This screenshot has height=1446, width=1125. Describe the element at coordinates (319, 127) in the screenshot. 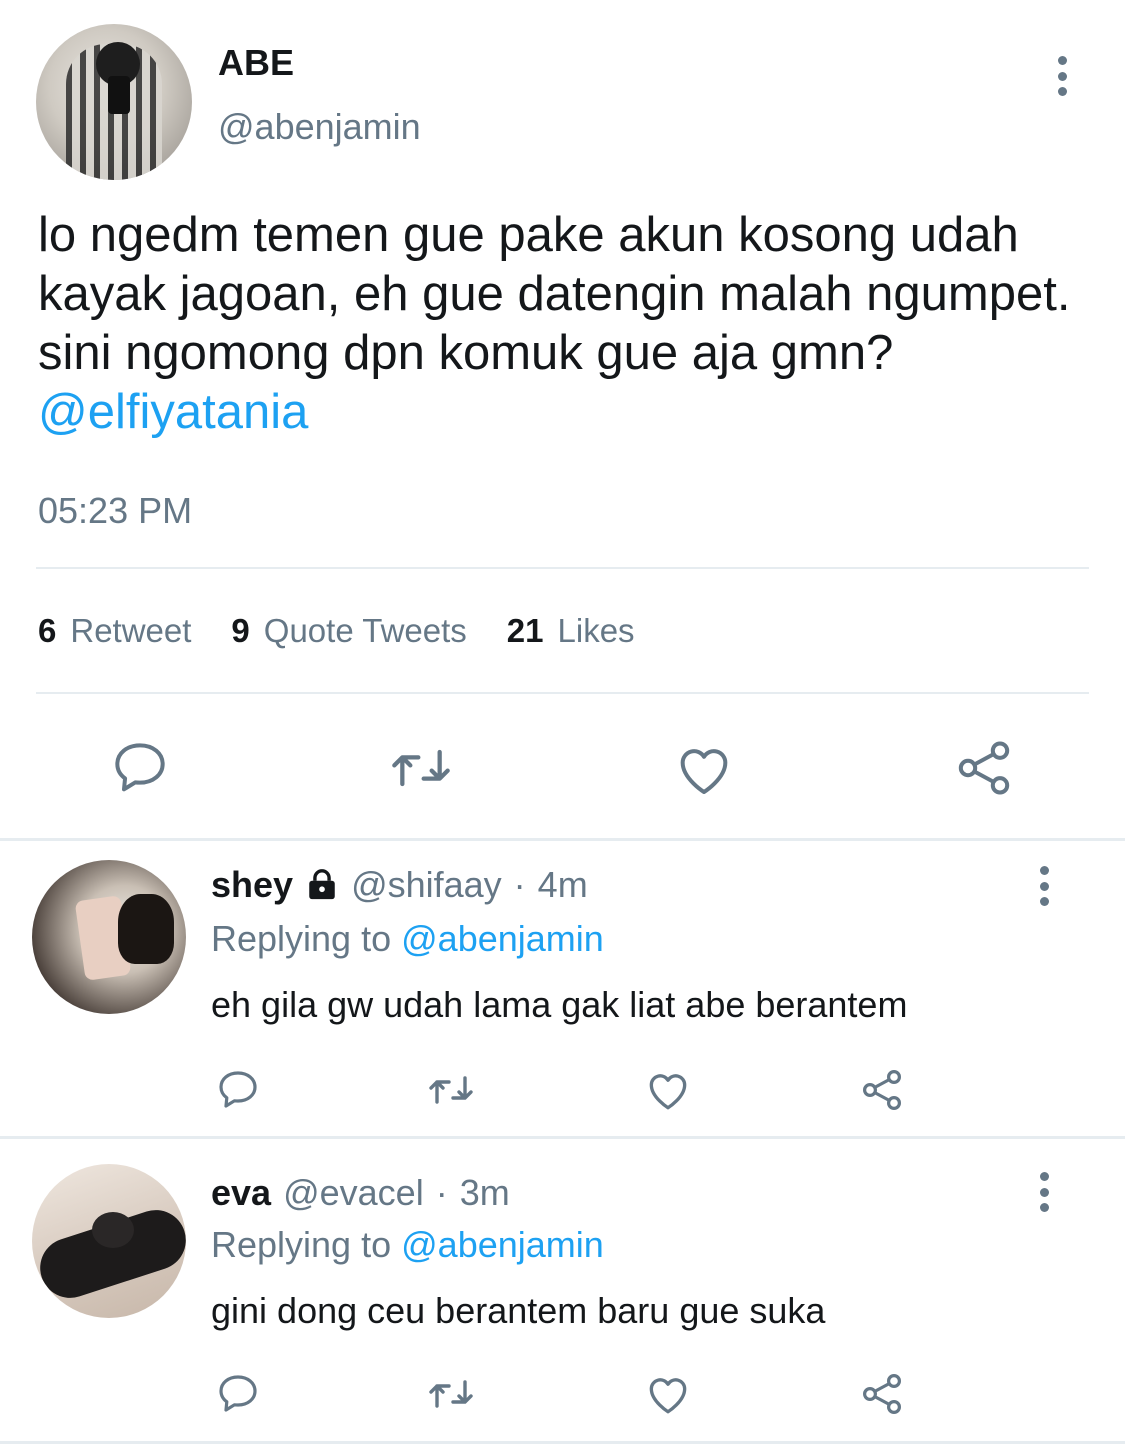

I see `author-handle: @abenjamin` at that location.